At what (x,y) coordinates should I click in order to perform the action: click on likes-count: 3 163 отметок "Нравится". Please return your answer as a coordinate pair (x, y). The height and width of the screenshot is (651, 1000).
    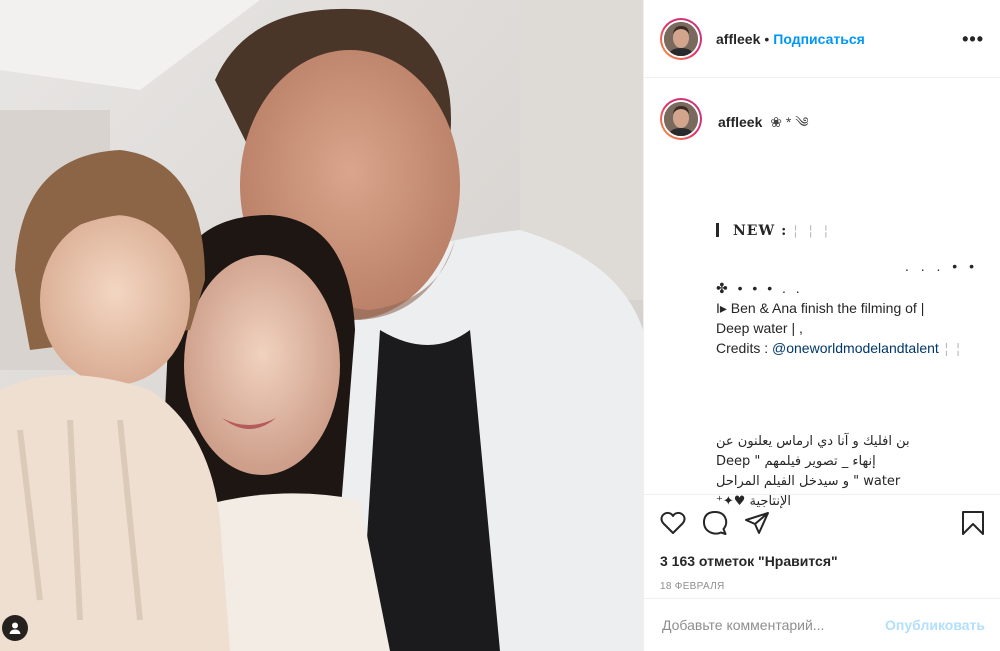
    Looking at the image, I should click on (822, 561).